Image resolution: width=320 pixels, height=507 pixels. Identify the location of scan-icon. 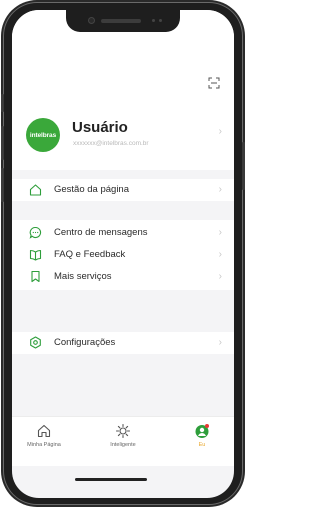
(214, 83).